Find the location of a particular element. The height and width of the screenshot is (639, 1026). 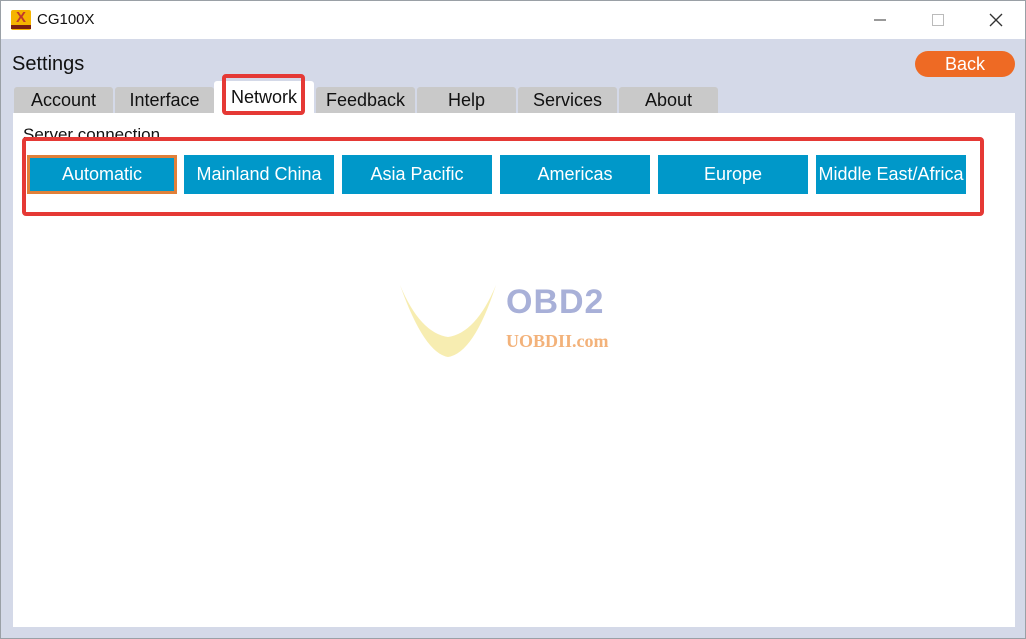

close-button is located at coordinates (996, 20).